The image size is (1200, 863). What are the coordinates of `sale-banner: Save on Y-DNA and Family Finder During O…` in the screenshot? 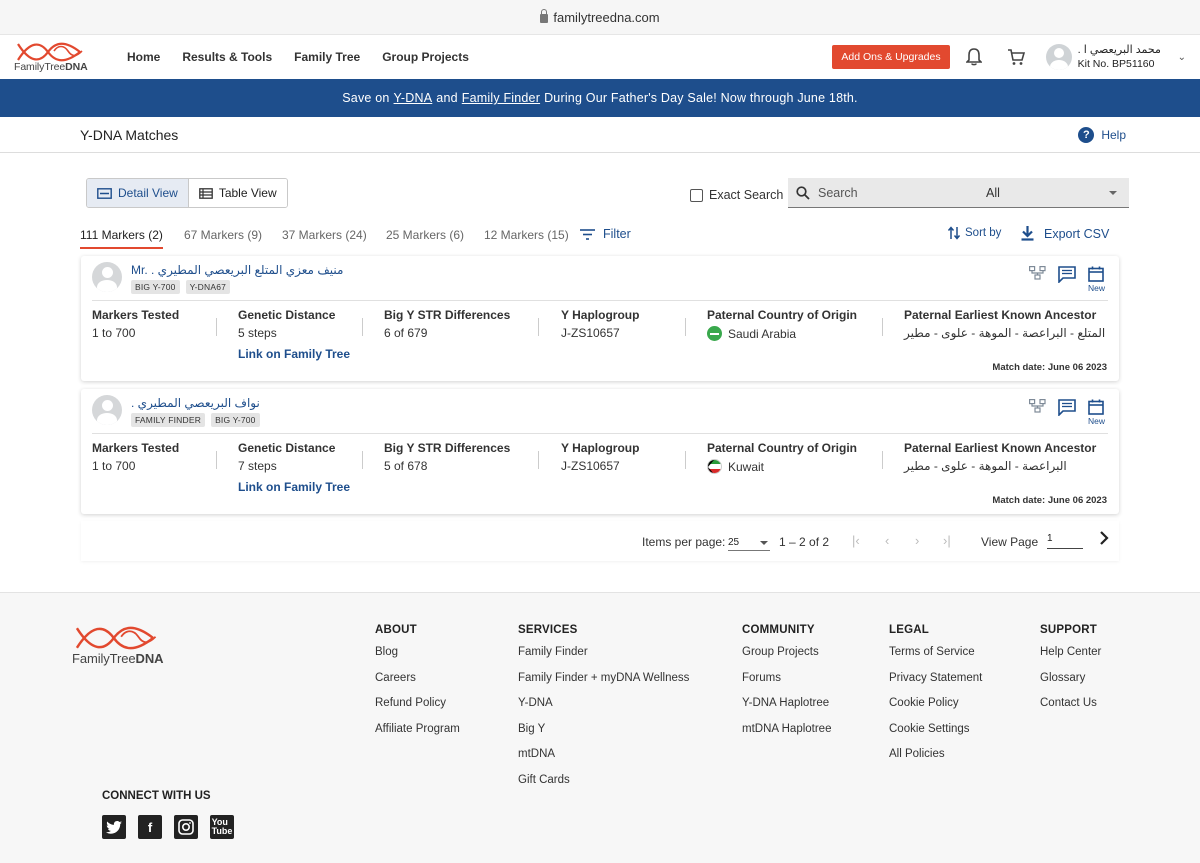 It's located at (600, 98).